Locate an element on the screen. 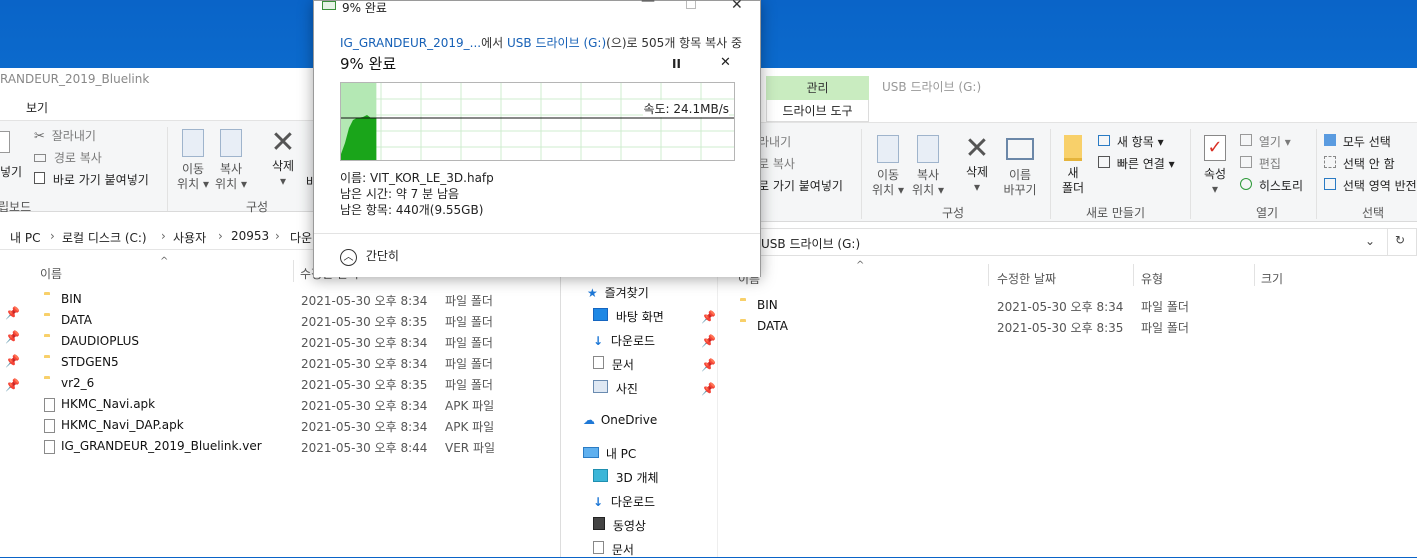  refresh-icon: ↻ is located at coordinates (1400, 240).